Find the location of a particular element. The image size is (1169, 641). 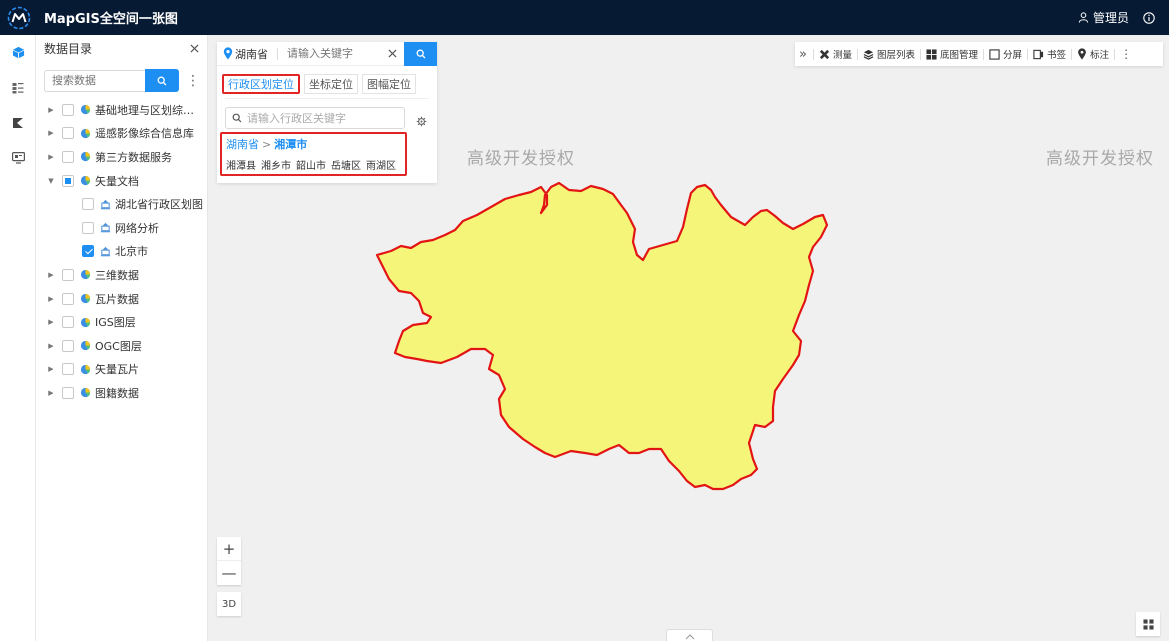

location-search-button is located at coordinates (420, 53).